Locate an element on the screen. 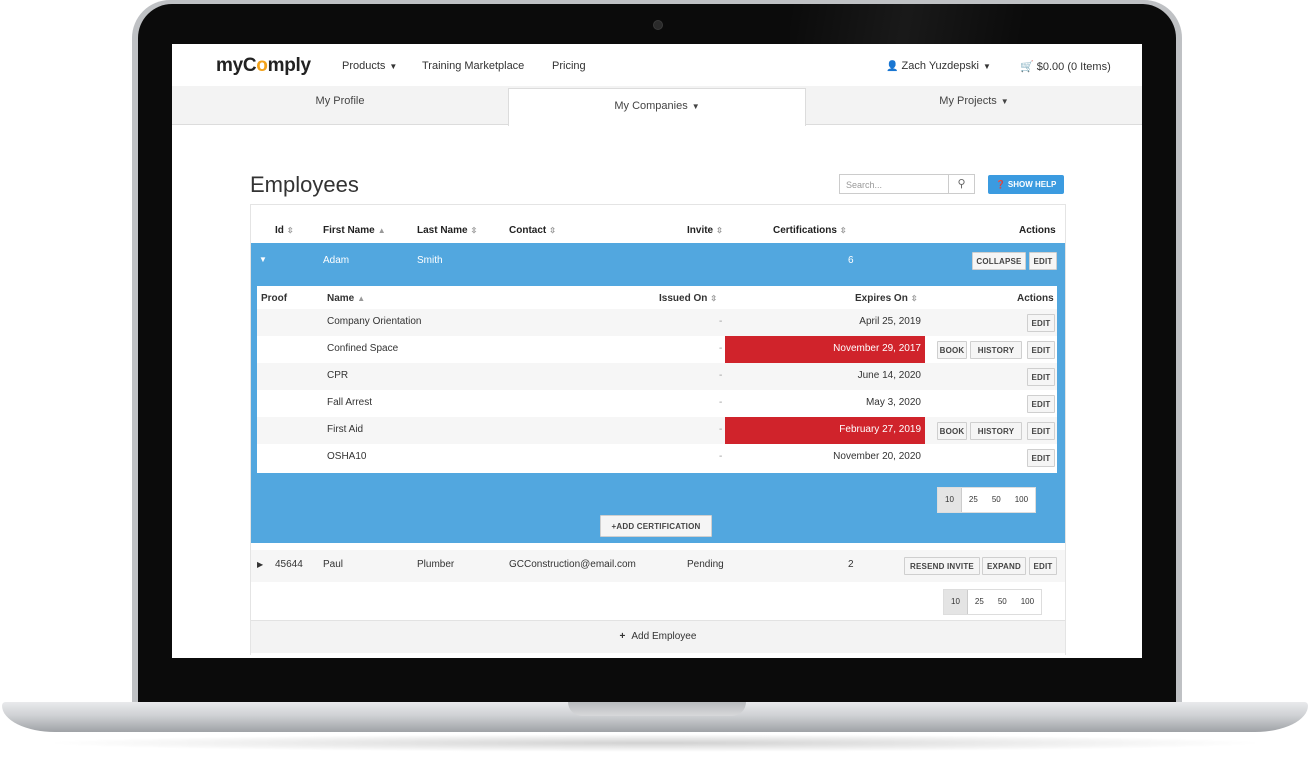  cert-page-size-selector: 10 25 50 100 is located at coordinates (987, 500).